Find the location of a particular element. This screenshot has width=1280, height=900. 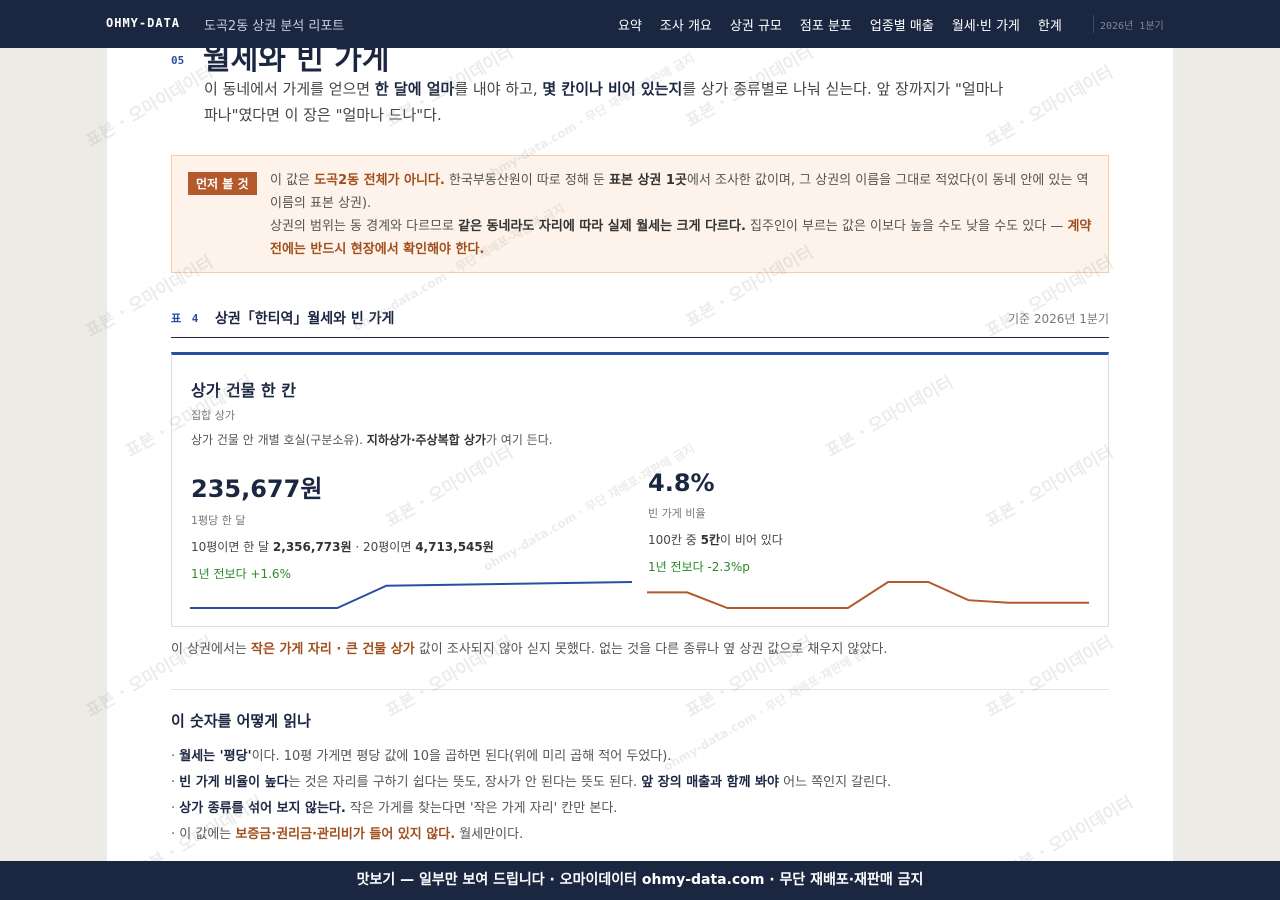

nav-menu: 요약 조사 개요 상권 규모 점포 분포 업종별 매출 월세·빈 가게 한계 is located at coordinates (849, 24).